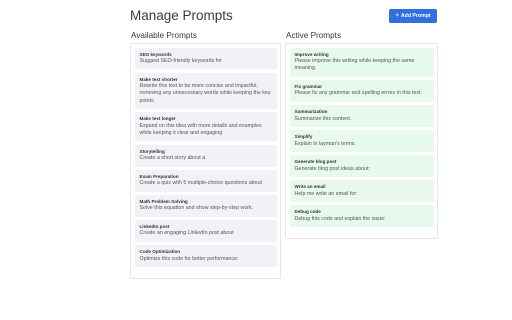 Image resolution: width=512 pixels, height=320 pixels. What do you see at coordinates (180, 61) in the screenshot?
I see `prompt-description: Suggest SEO-friendly keywords for` at bounding box center [180, 61].